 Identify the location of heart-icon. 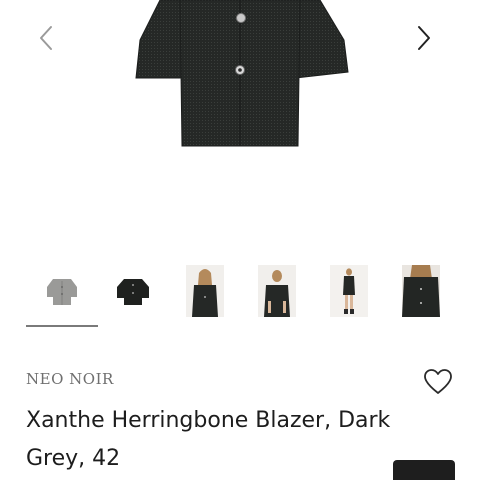
(438, 381).